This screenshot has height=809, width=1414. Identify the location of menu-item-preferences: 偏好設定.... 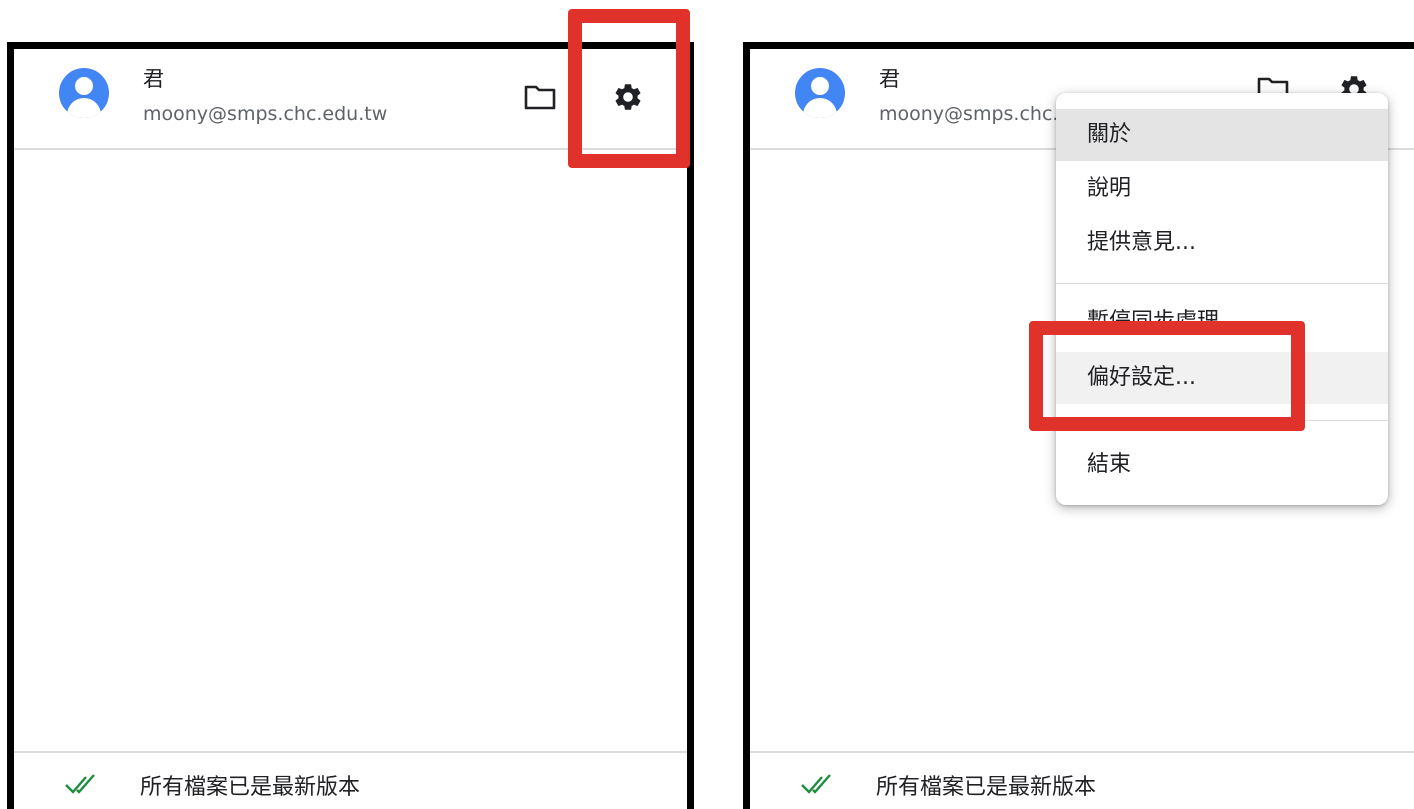
(1222, 378).